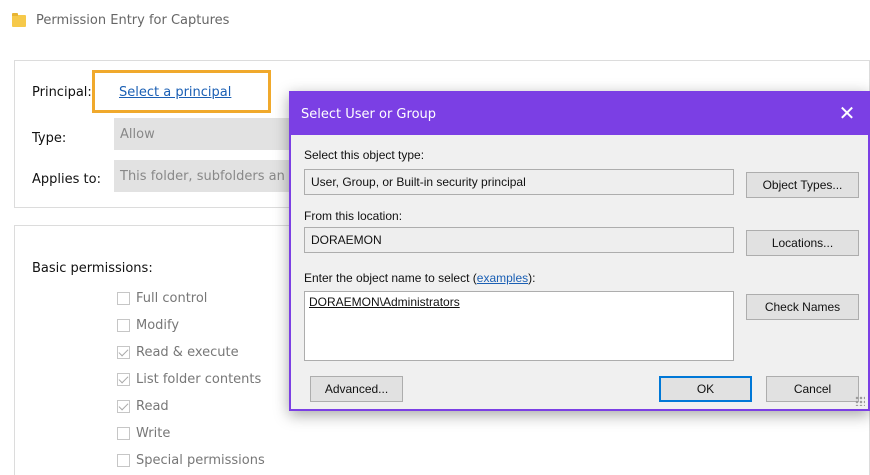 Image resolution: width=870 pixels, height=475 pixels. What do you see at coordinates (49, 138) in the screenshot?
I see `type-label: Type:` at bounding box center [49, 138].